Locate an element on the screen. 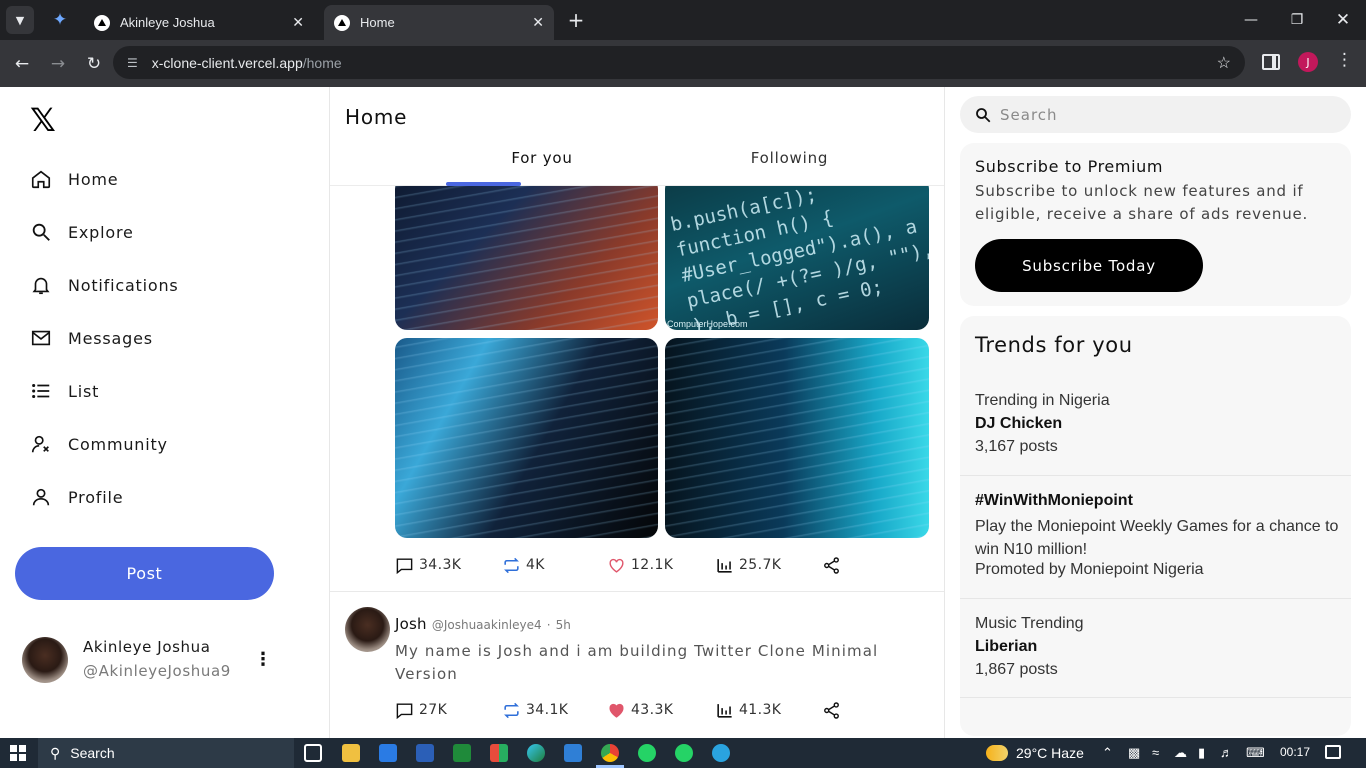 The image size is (1366, 768). search-input is located at coordinates (1165, 114).